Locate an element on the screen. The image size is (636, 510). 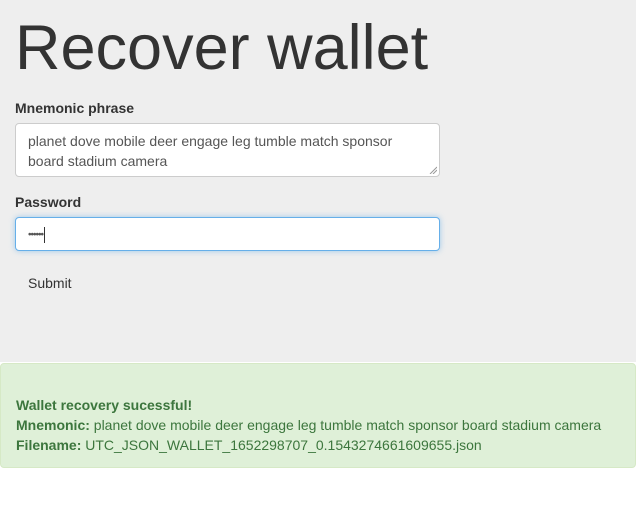
alert-filename-key: Filename: is located at coordinates (49, 445).